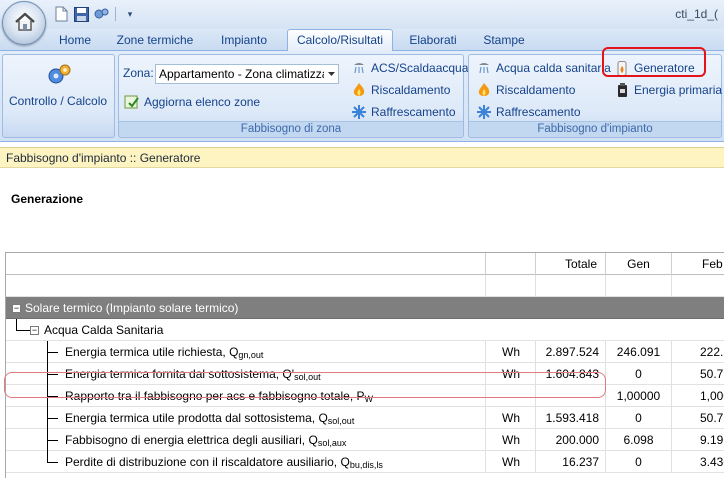 This screenshot has height=478, width=724. What do you see at coordinates (81, 14) in the screenshot?
I see `save-icon` at bounding box center [81, 14].